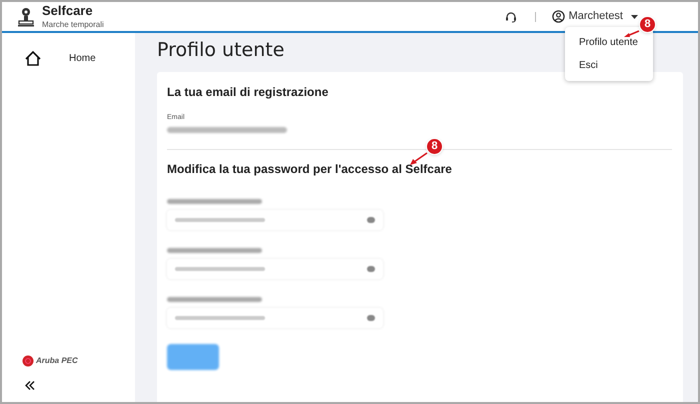 Image resolution: width=700 pixels, height=404 pixels. I want to click on home-icon, so click(33, 58).